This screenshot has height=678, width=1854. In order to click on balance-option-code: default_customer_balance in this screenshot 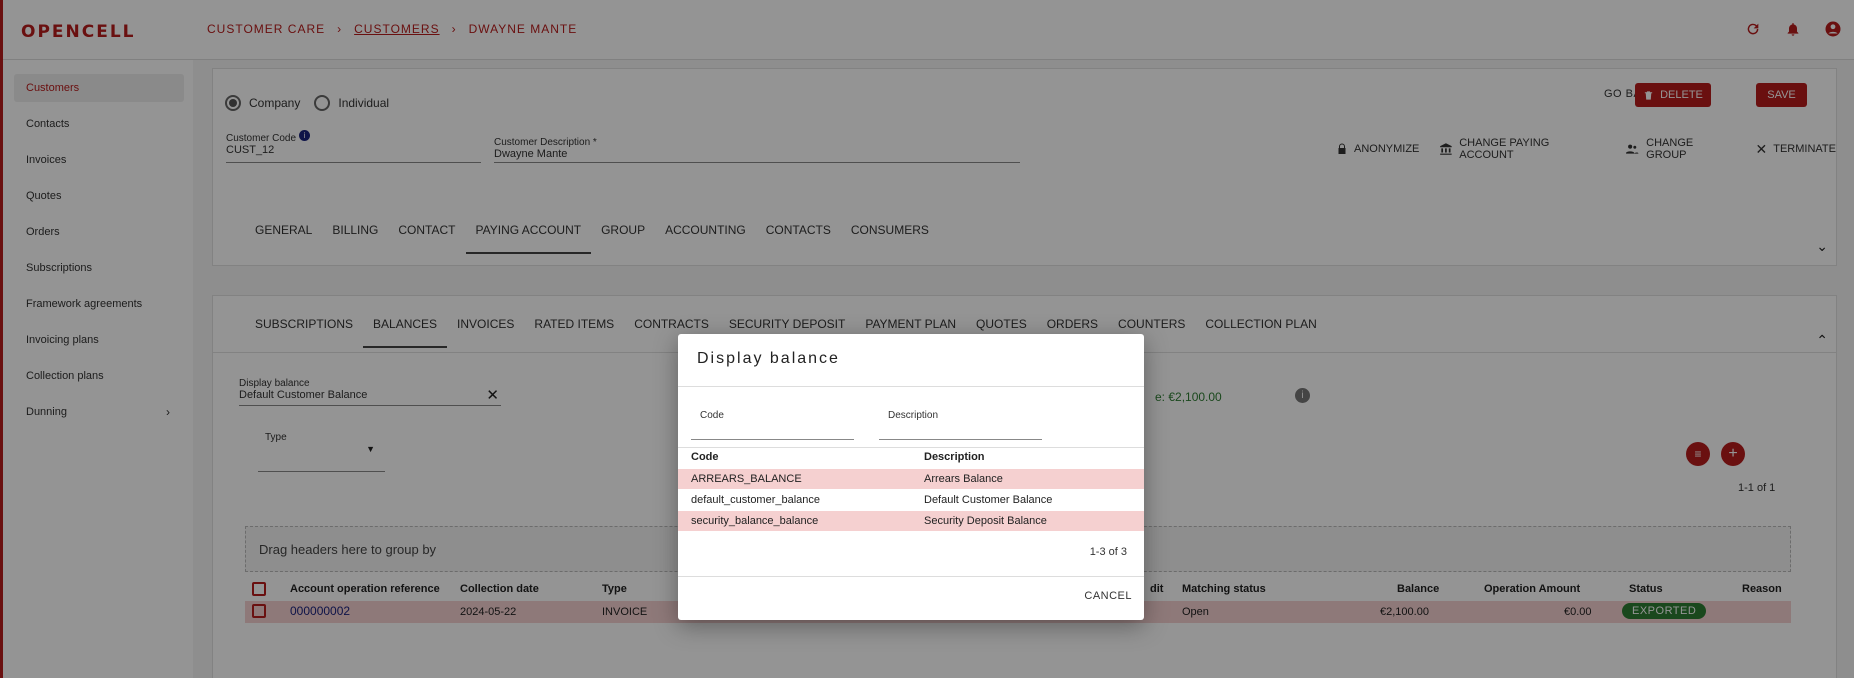, I will do `click(756, 500)`.